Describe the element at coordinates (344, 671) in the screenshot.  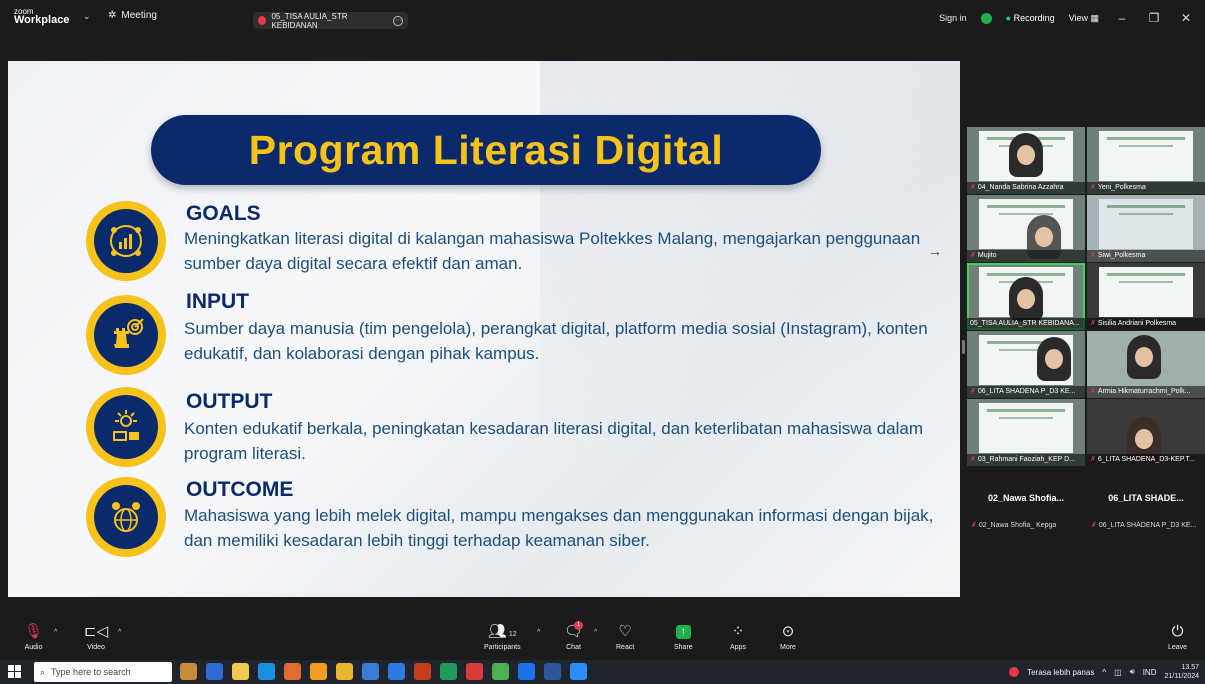
I see `sticky-notes-icon` at that location.